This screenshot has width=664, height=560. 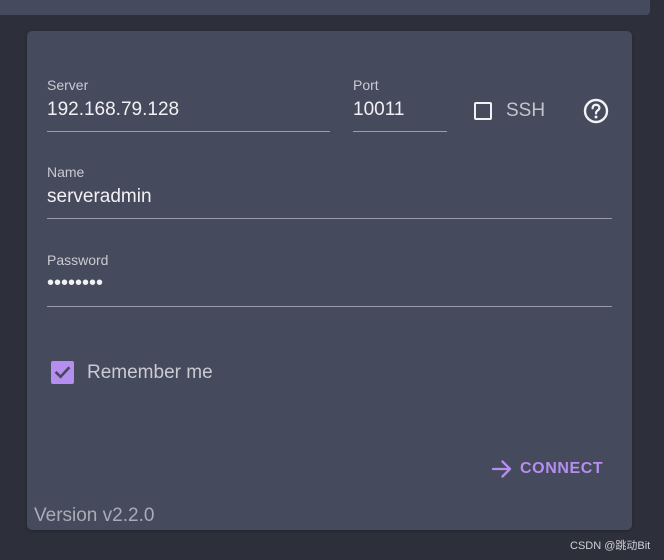 I want to click on password-underline, so click(x=329, y=306).